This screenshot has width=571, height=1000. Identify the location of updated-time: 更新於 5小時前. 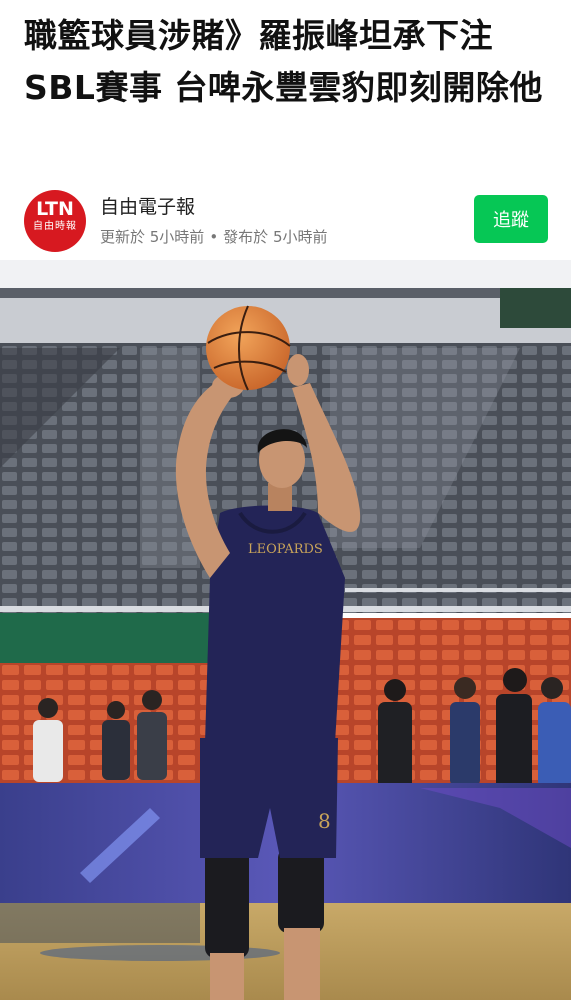
(152, 237).